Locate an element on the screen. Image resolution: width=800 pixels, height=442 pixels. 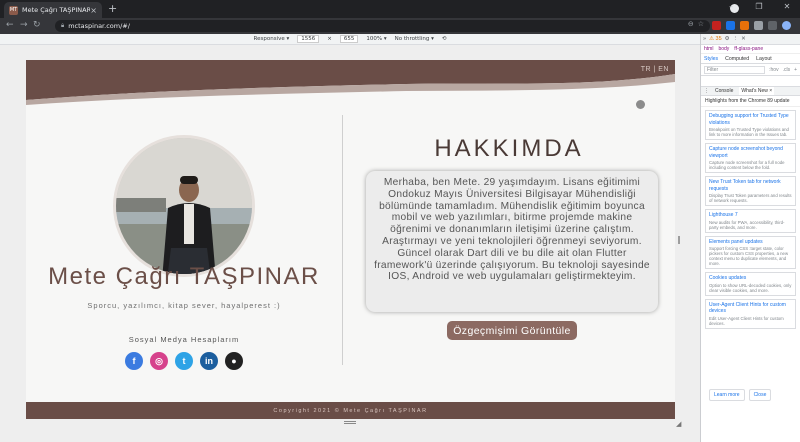
social-title: Sosyal Medya Hesaplarım is located at coordinates (184, 339).